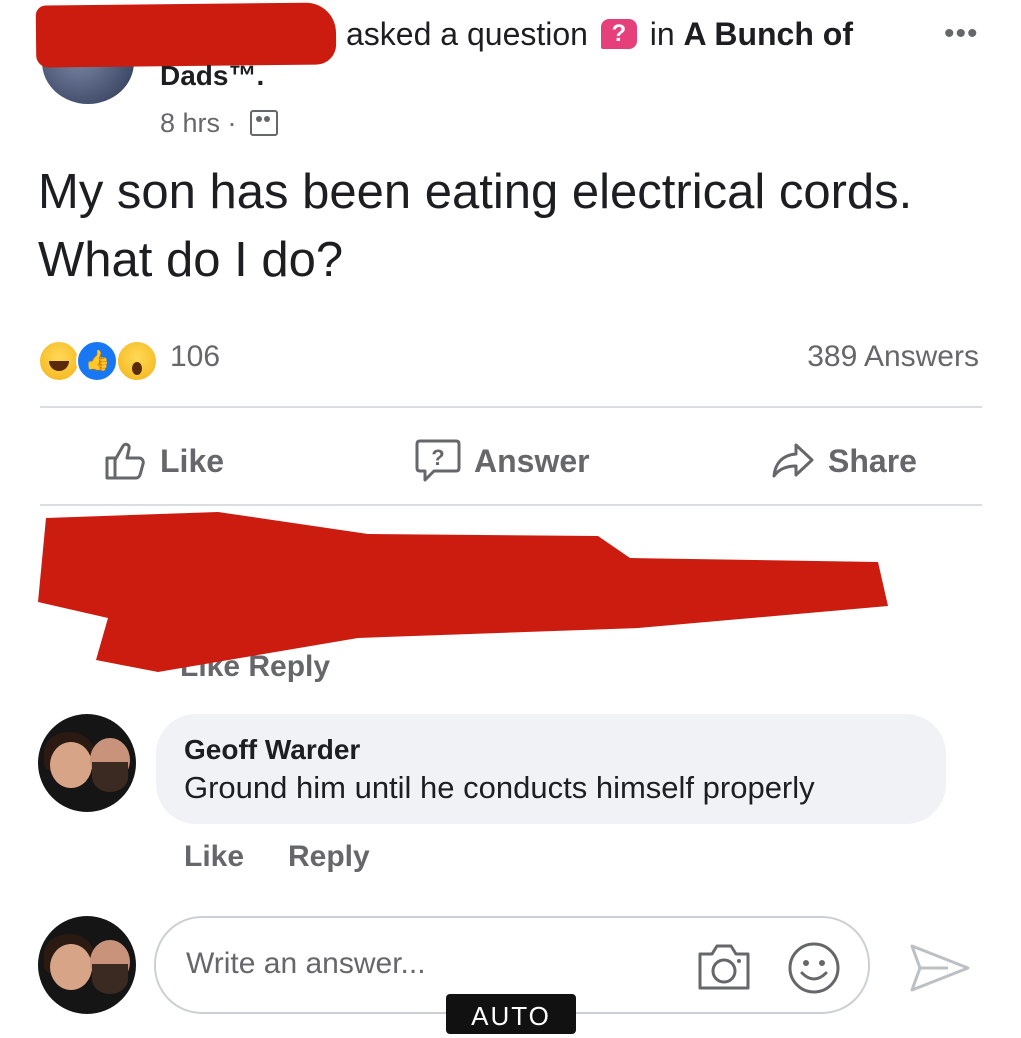  What do you see at coordinates (87, 763) in the screenshot?
I see `commenter-avatar` at bounding box center [87, 763].